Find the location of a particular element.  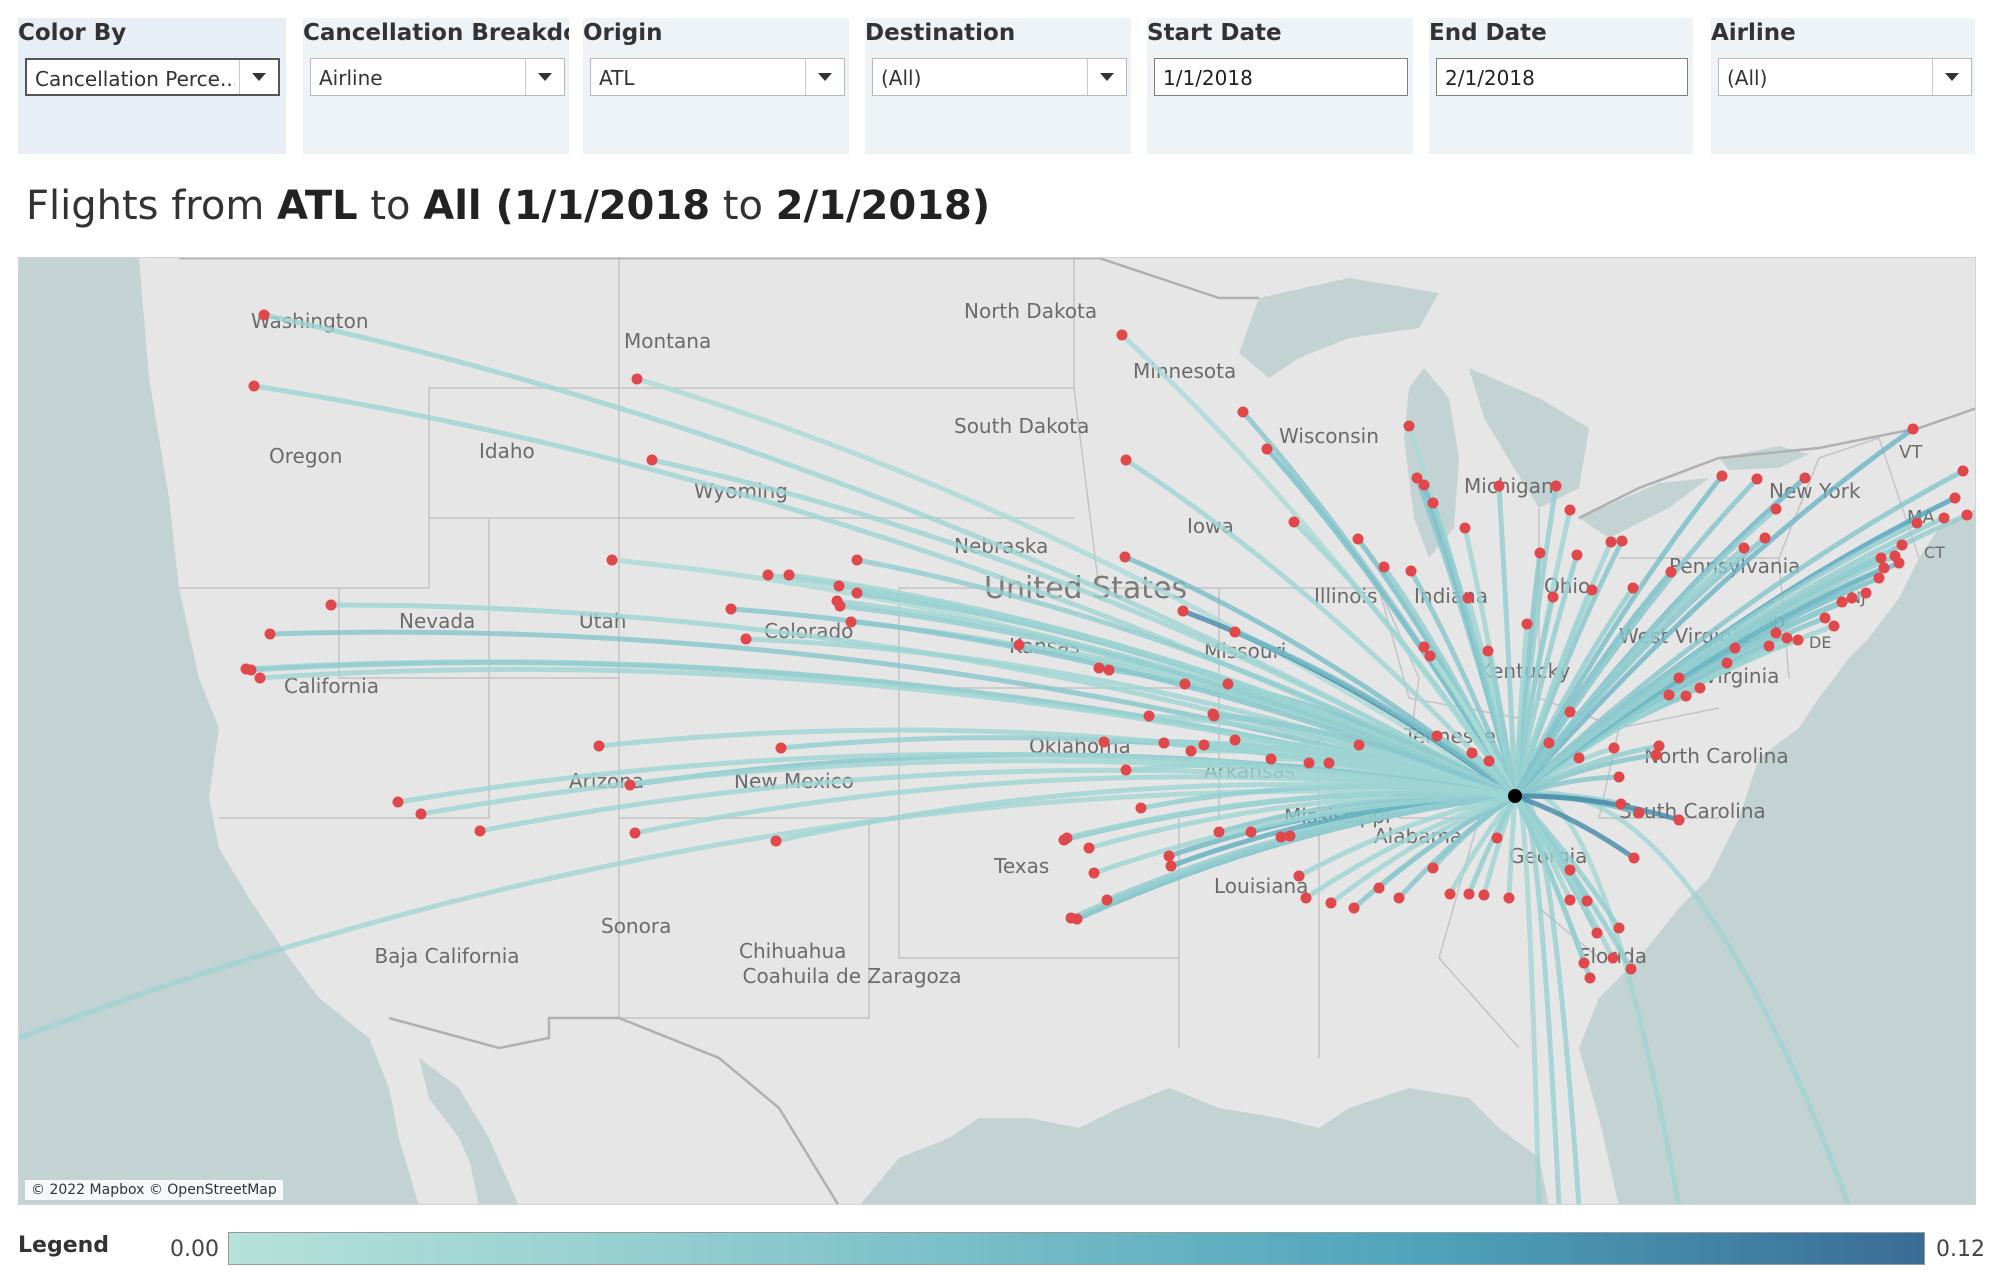

origin-dropdown: ATL is located at coordinates (717, 77).